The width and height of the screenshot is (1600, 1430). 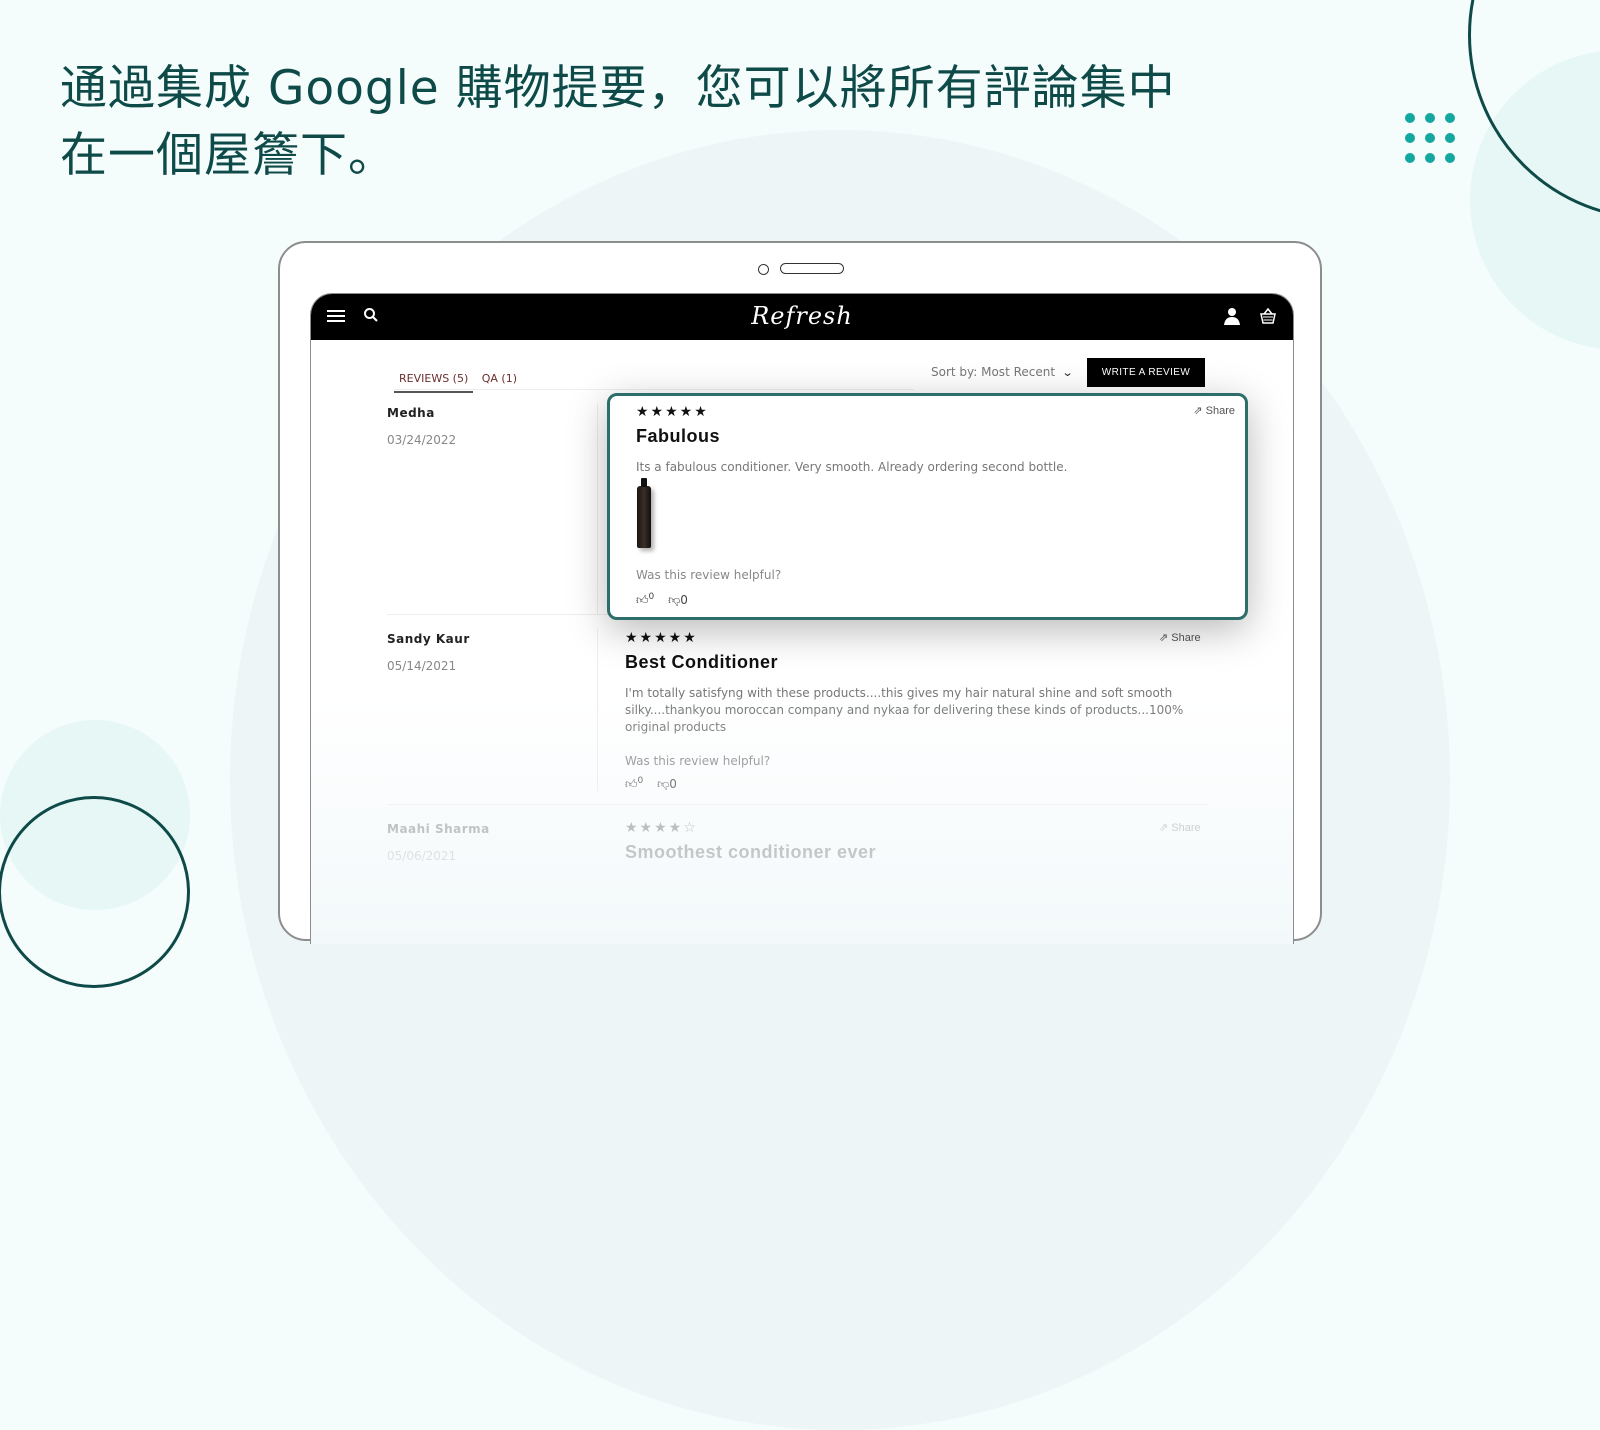 What do you see at coordinates (1232, 318) in the screenshot?
I see `user-icon` at bounding box center [1232, 318].